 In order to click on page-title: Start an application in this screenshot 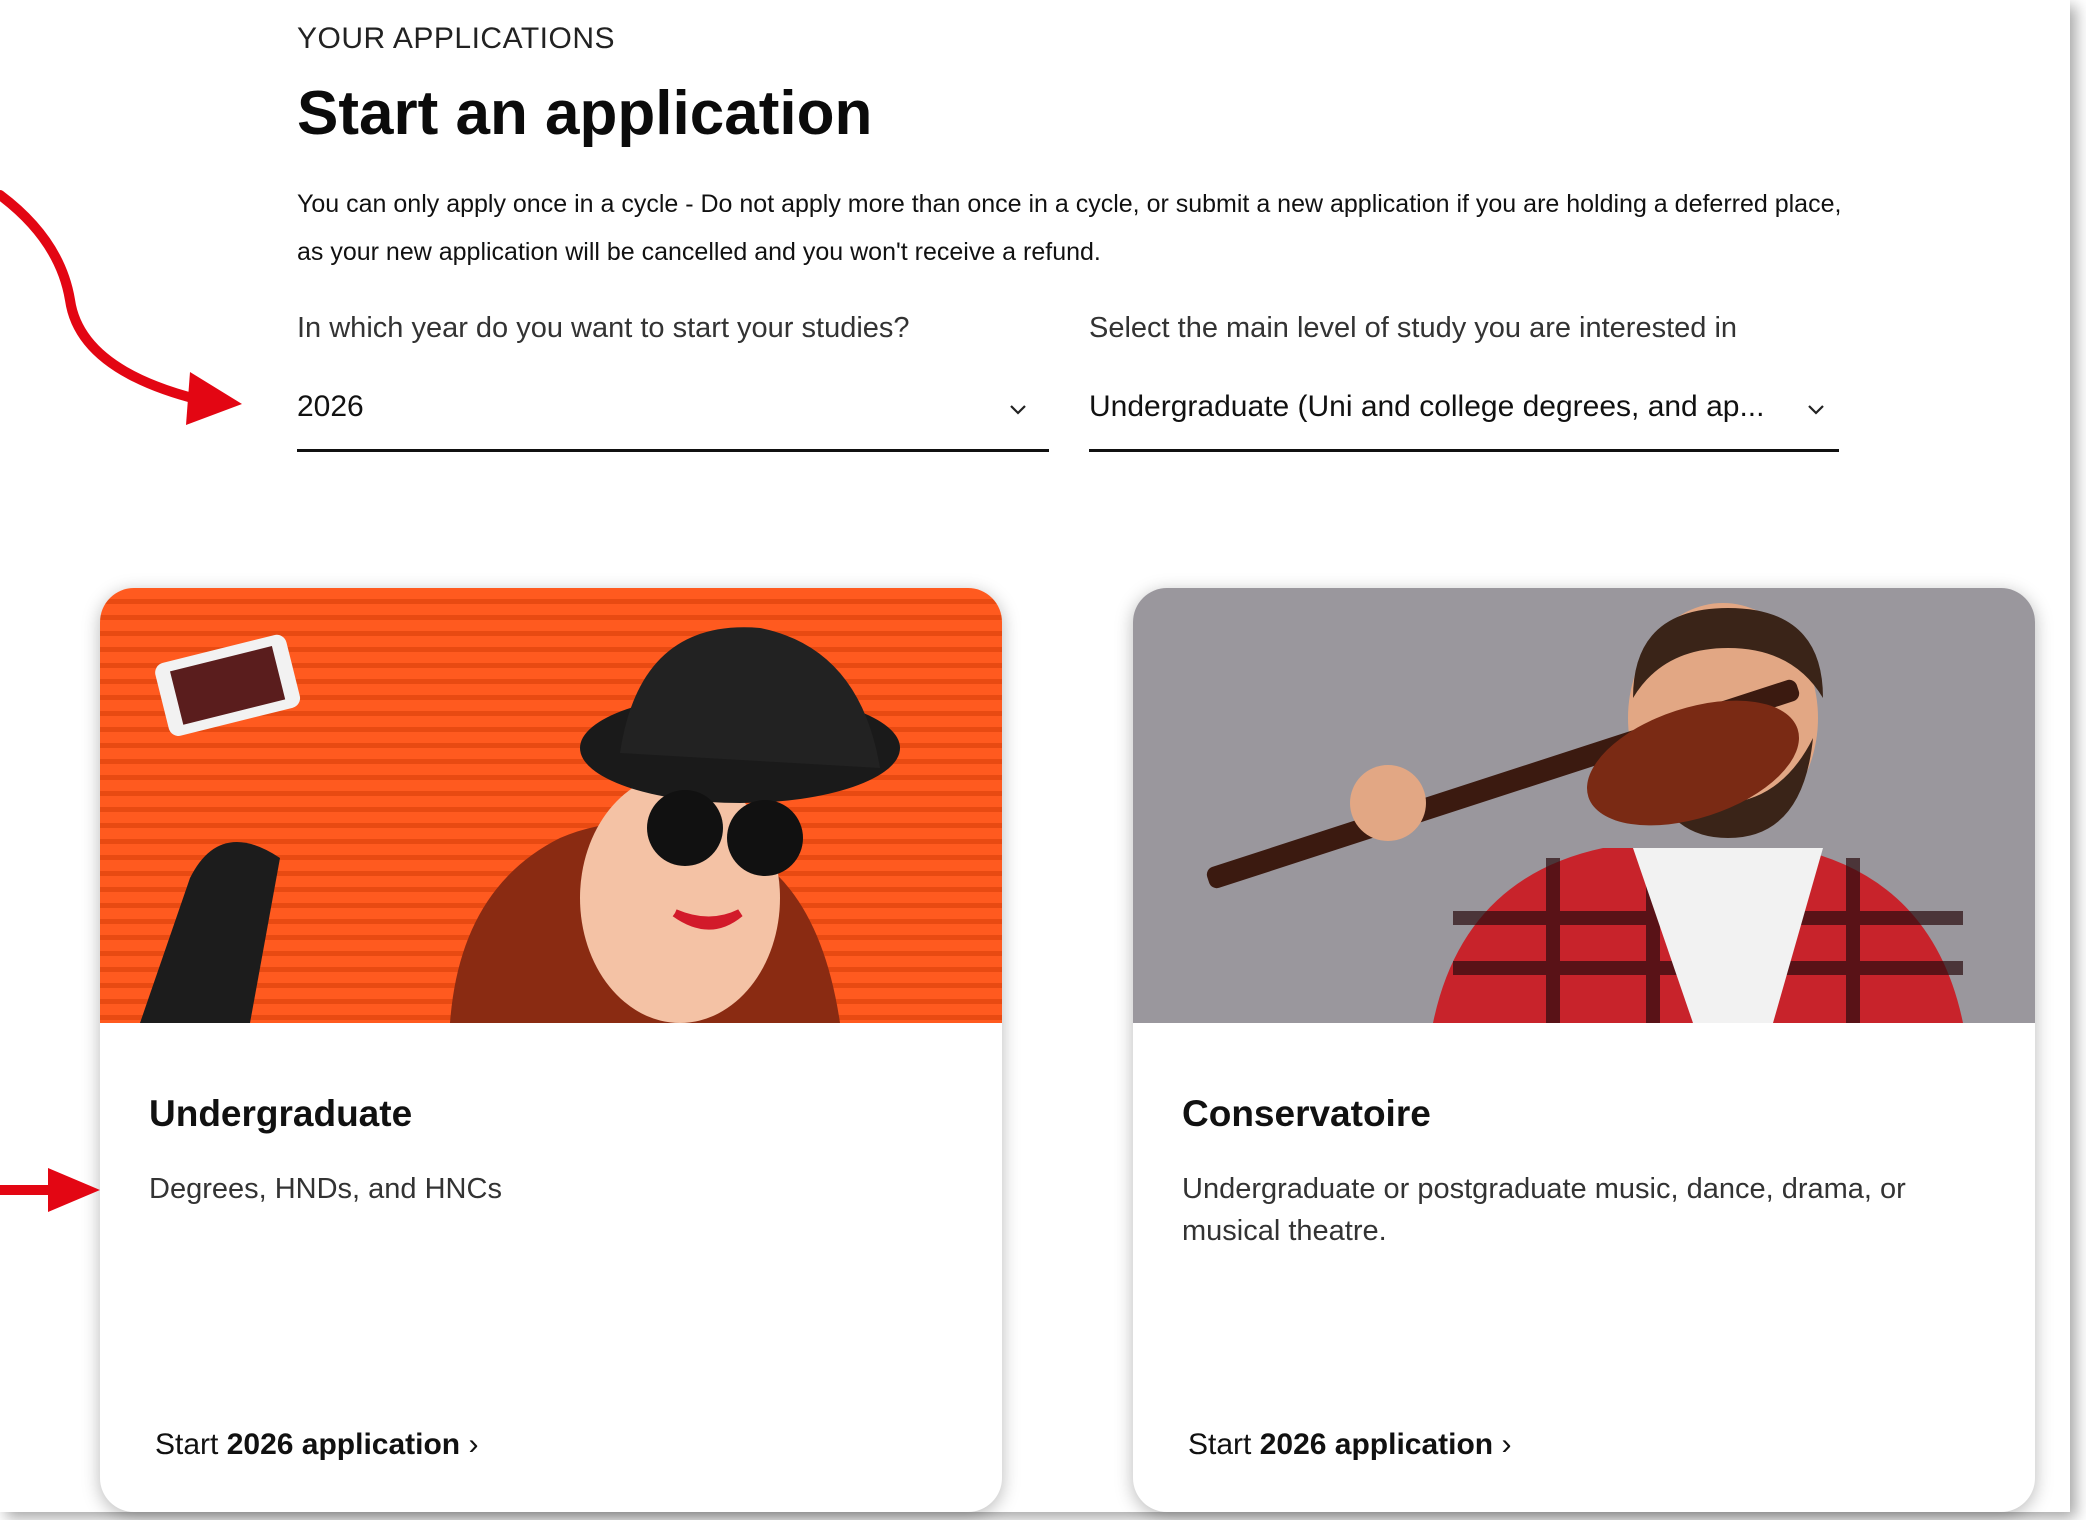, I will do `click(585, 113)`.